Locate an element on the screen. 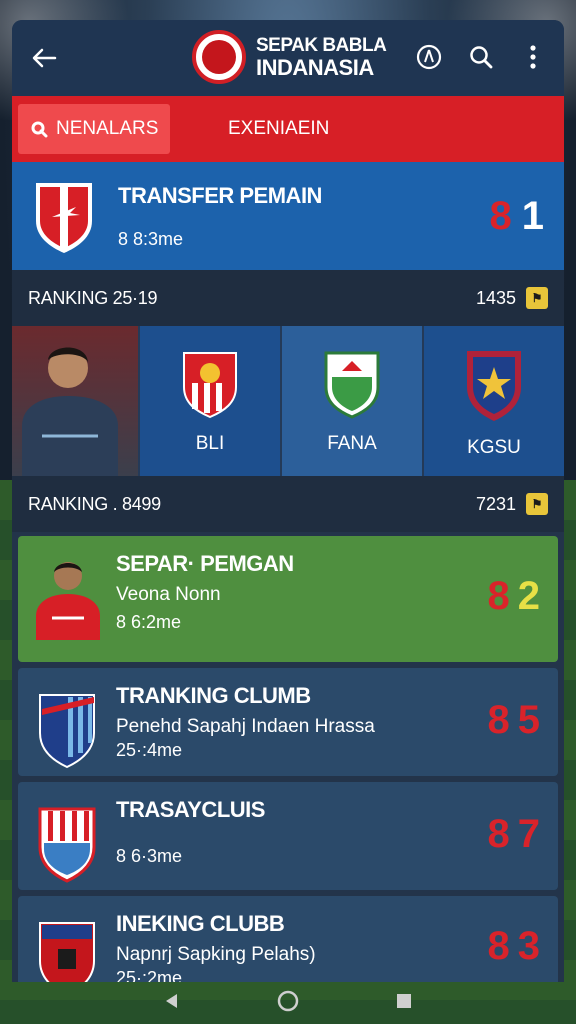 The image size is (576, 1024). nav-home-button is located at coordinates (288, 1003).